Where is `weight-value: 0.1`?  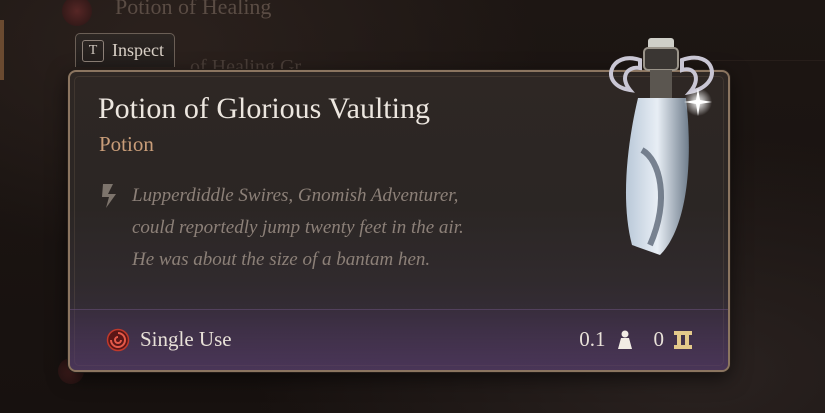 weight-value: 0.1 is located at coordinates (592, 339).